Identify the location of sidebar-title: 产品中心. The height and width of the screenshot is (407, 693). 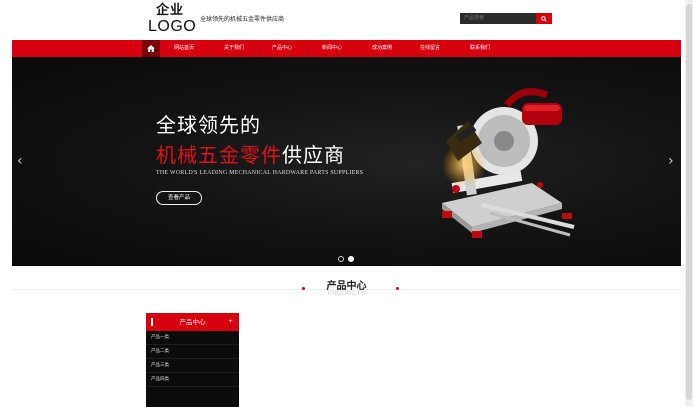
(192, 322).